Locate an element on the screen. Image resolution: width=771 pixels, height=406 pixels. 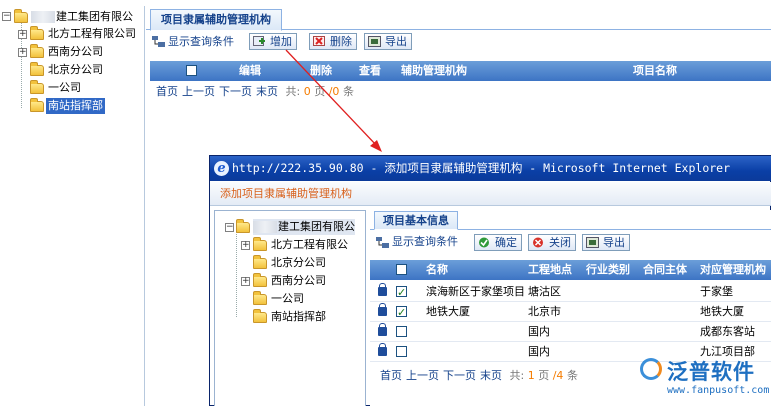
confirm-button: 确定 is located at coordinates (498, 242).